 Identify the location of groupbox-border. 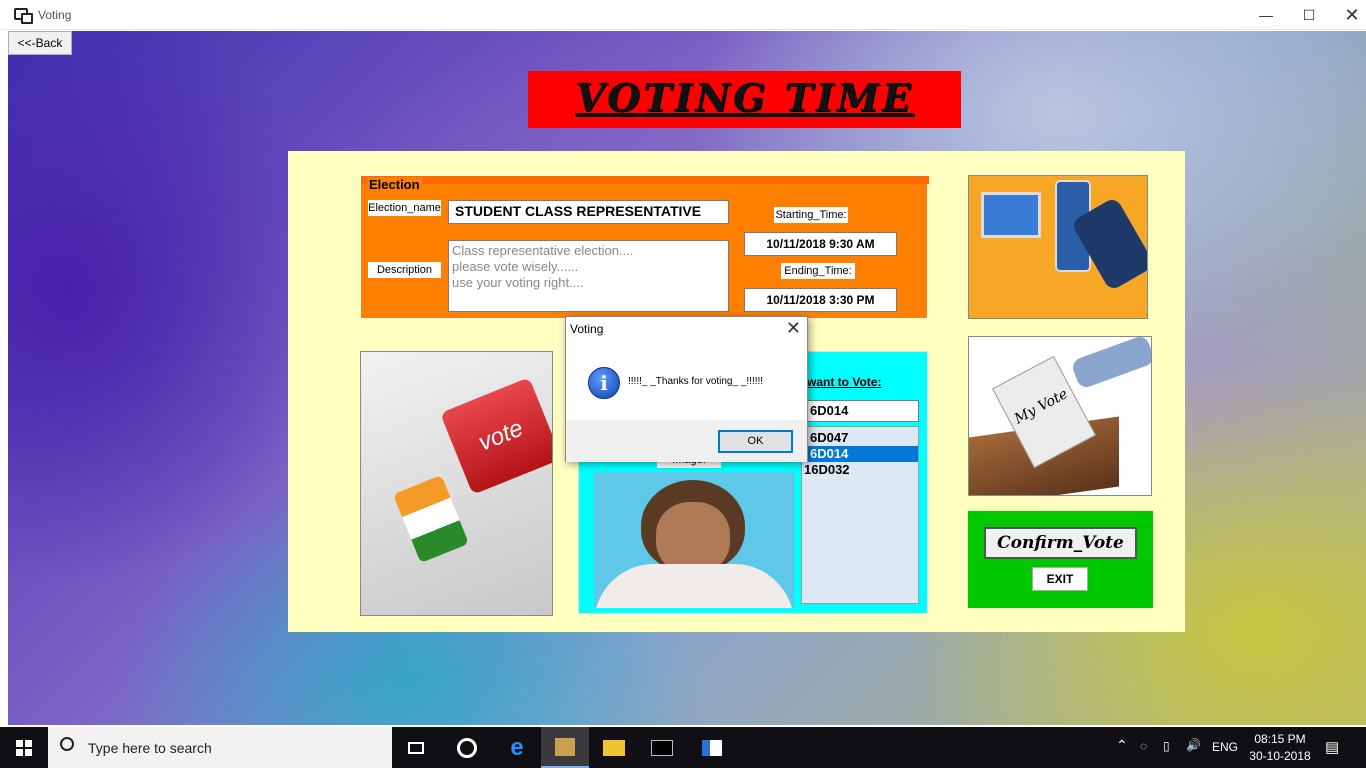
(645, 180).